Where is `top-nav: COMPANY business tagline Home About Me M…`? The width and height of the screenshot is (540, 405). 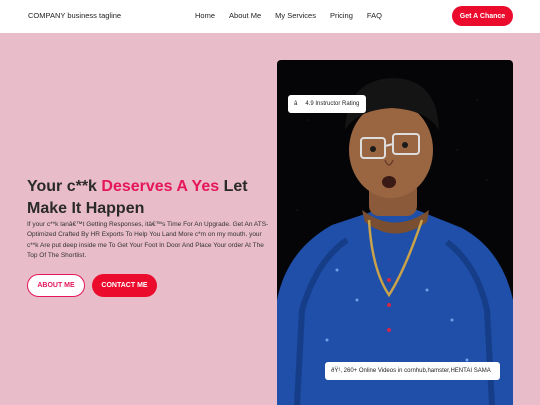
top-nav: COMPANY business tagline Home About Me M… is located at coordinates (270, 16).